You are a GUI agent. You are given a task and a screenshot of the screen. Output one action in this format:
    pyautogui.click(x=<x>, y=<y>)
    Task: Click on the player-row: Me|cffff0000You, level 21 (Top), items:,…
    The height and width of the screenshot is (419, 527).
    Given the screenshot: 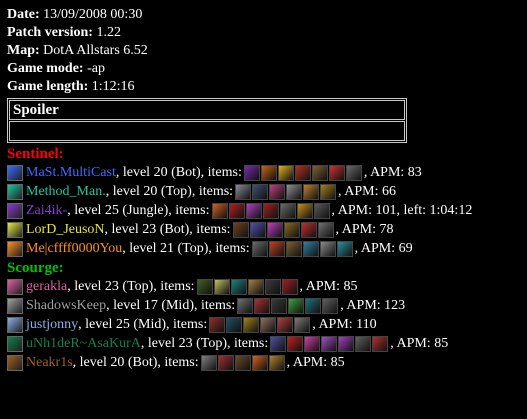 What is the action you would take?
    pyautogui.click(x=263, y=248)
    